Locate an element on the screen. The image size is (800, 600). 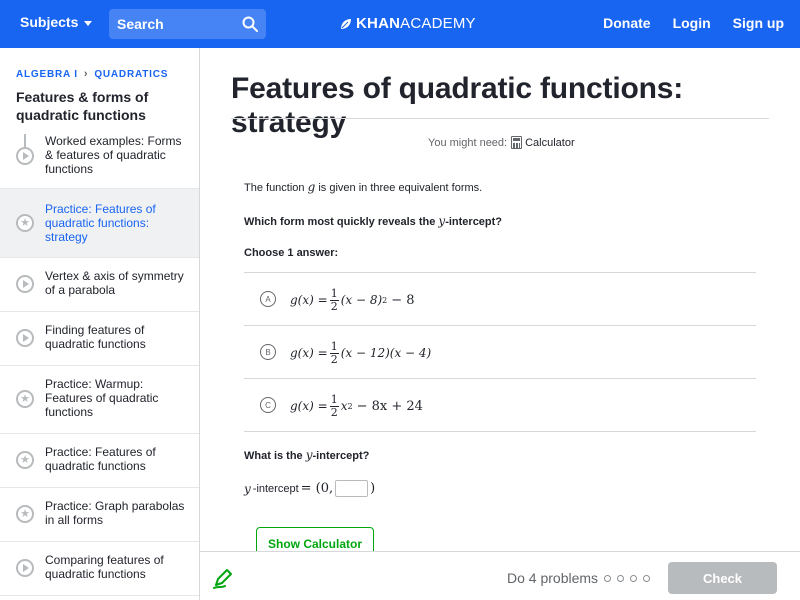
sidebar-item-label: Finding features of quadratic functions is located at coordinates (95, 337).